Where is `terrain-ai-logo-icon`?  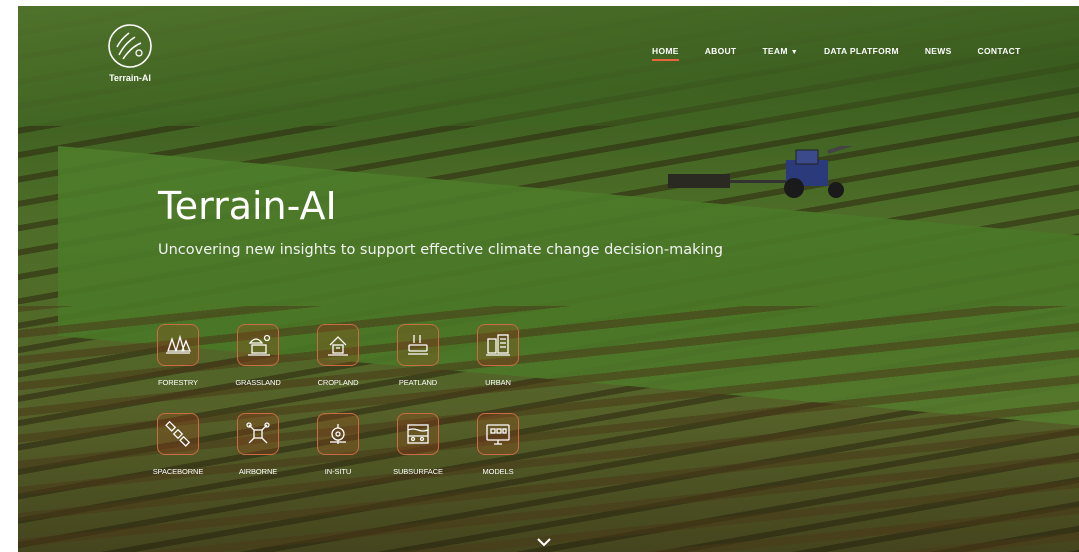 terrain-ai-logo-icon is located at coordinates (130, 46).